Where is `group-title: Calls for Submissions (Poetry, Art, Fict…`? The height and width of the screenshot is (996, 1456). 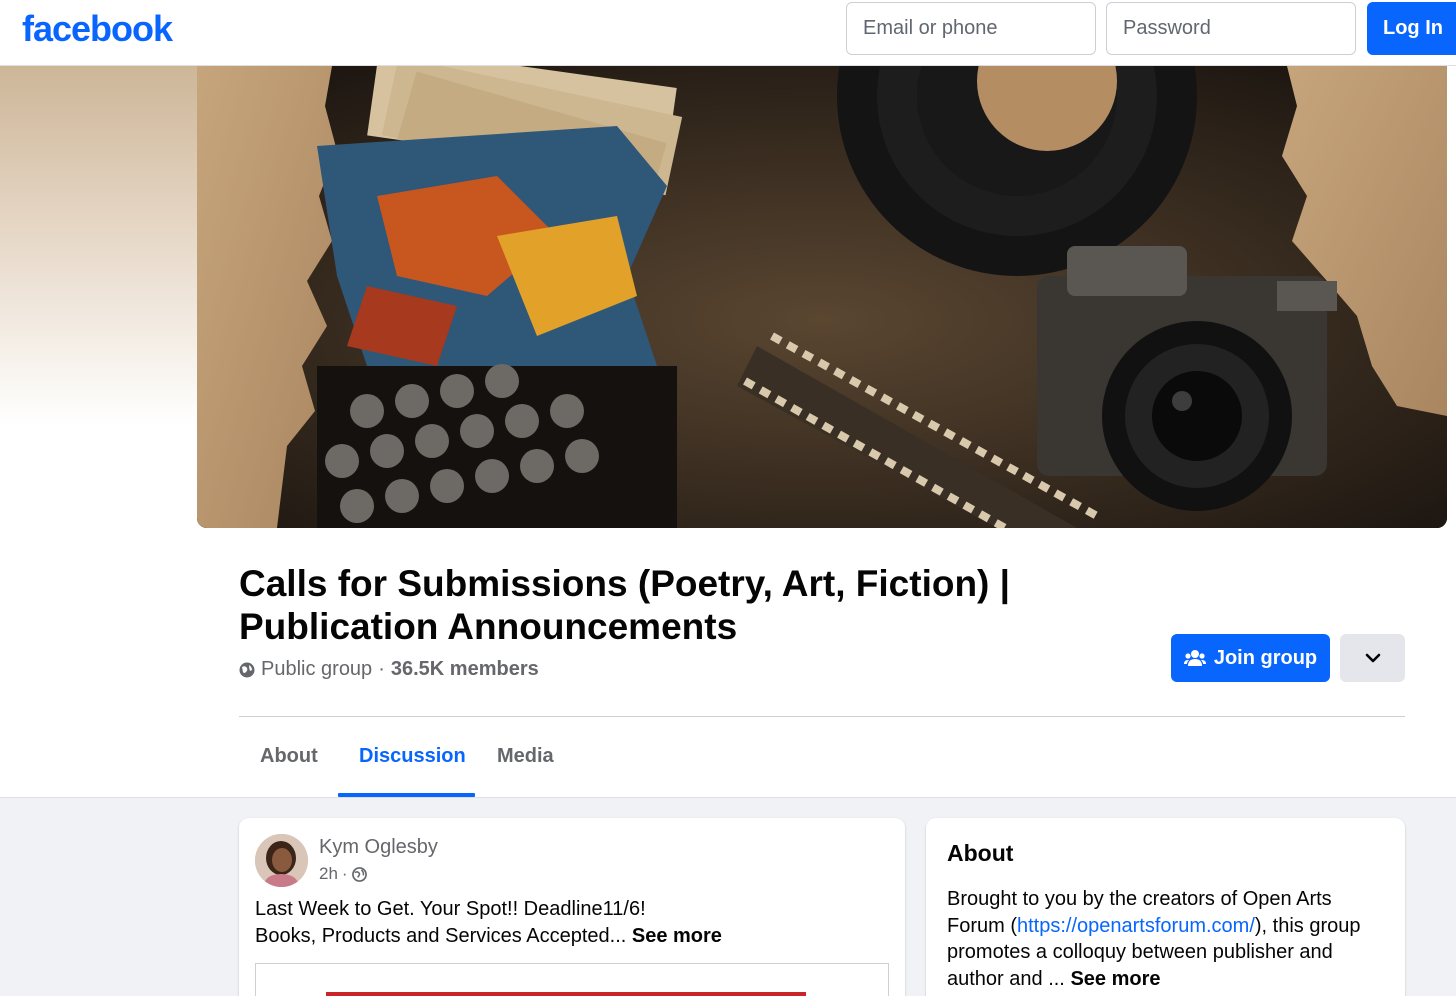
group-title: Calls for Submissions (Poetry, Art, Fict… is located at coordinates (625, 605).